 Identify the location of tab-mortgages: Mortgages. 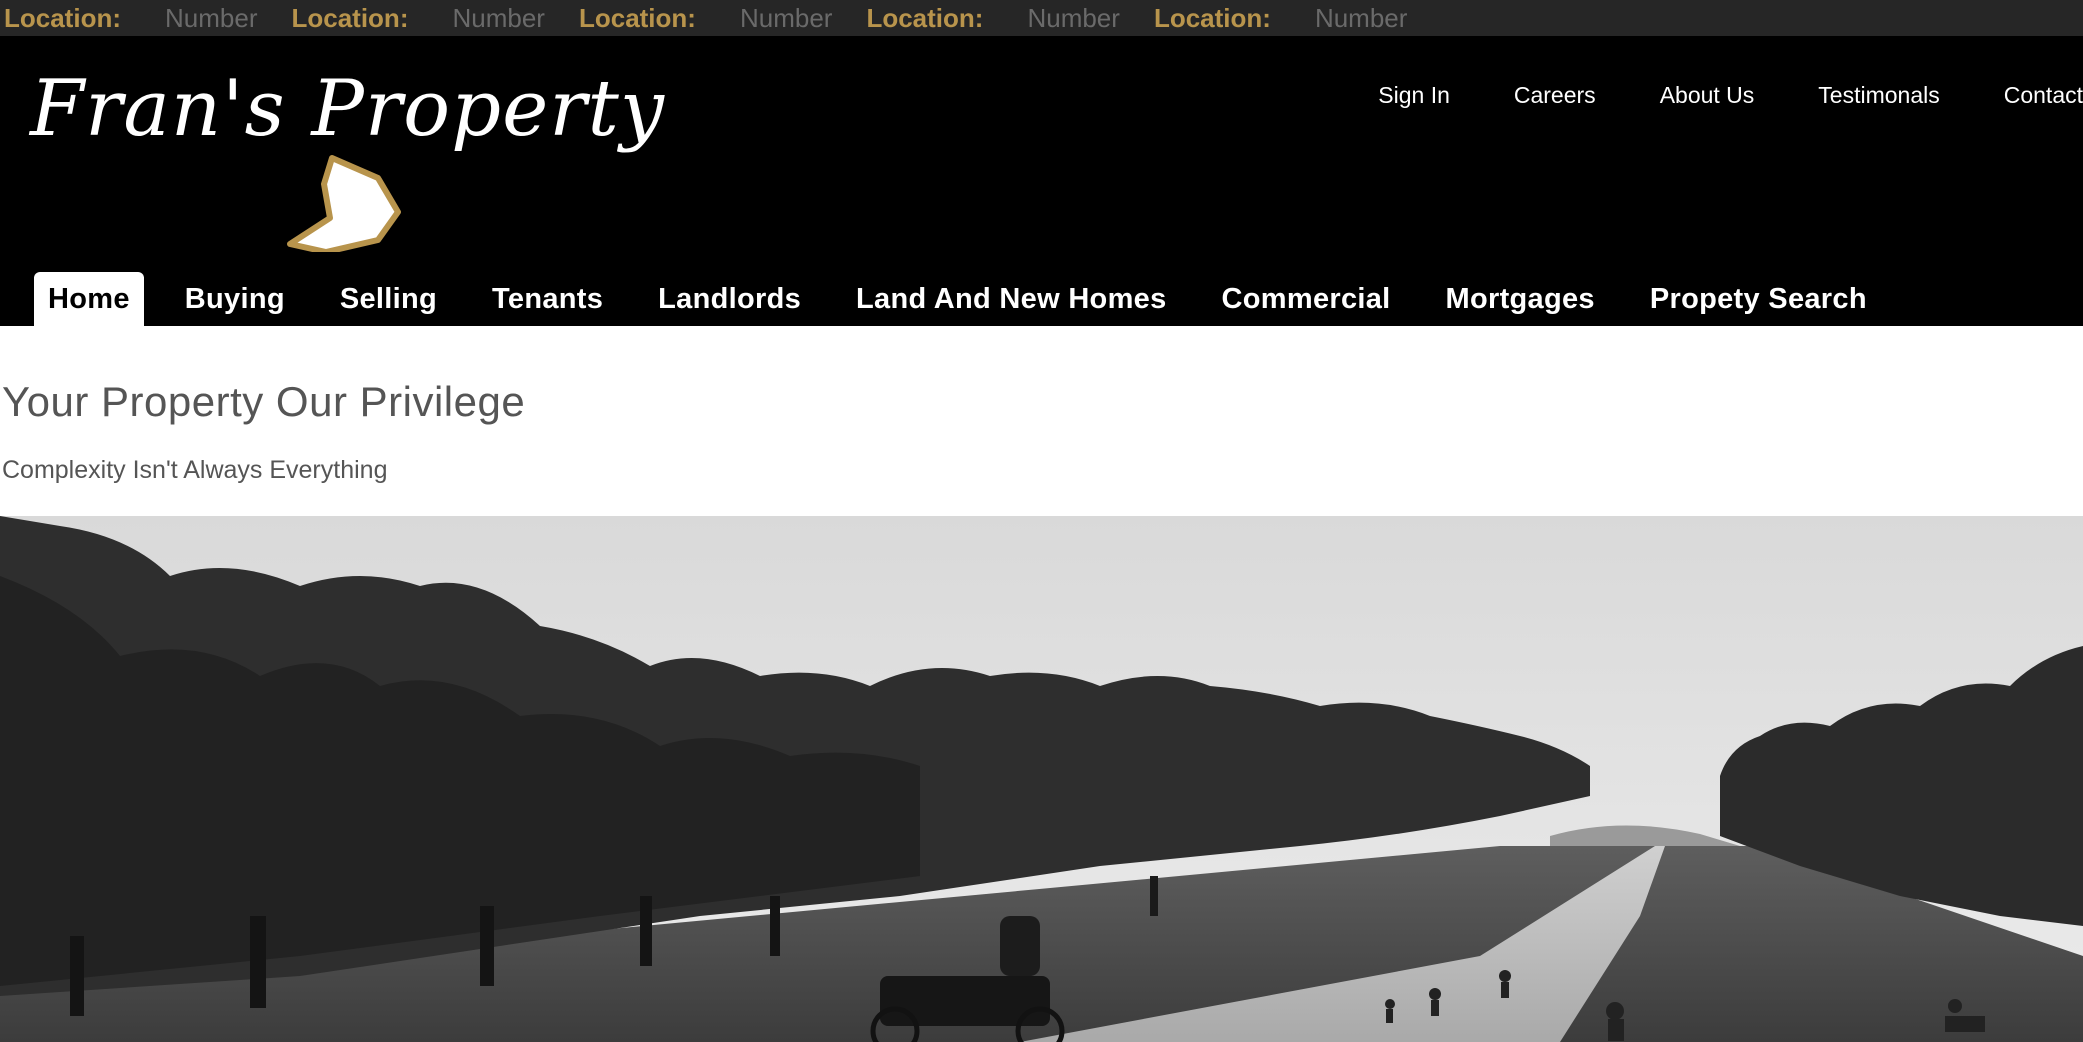
(1520, 299).